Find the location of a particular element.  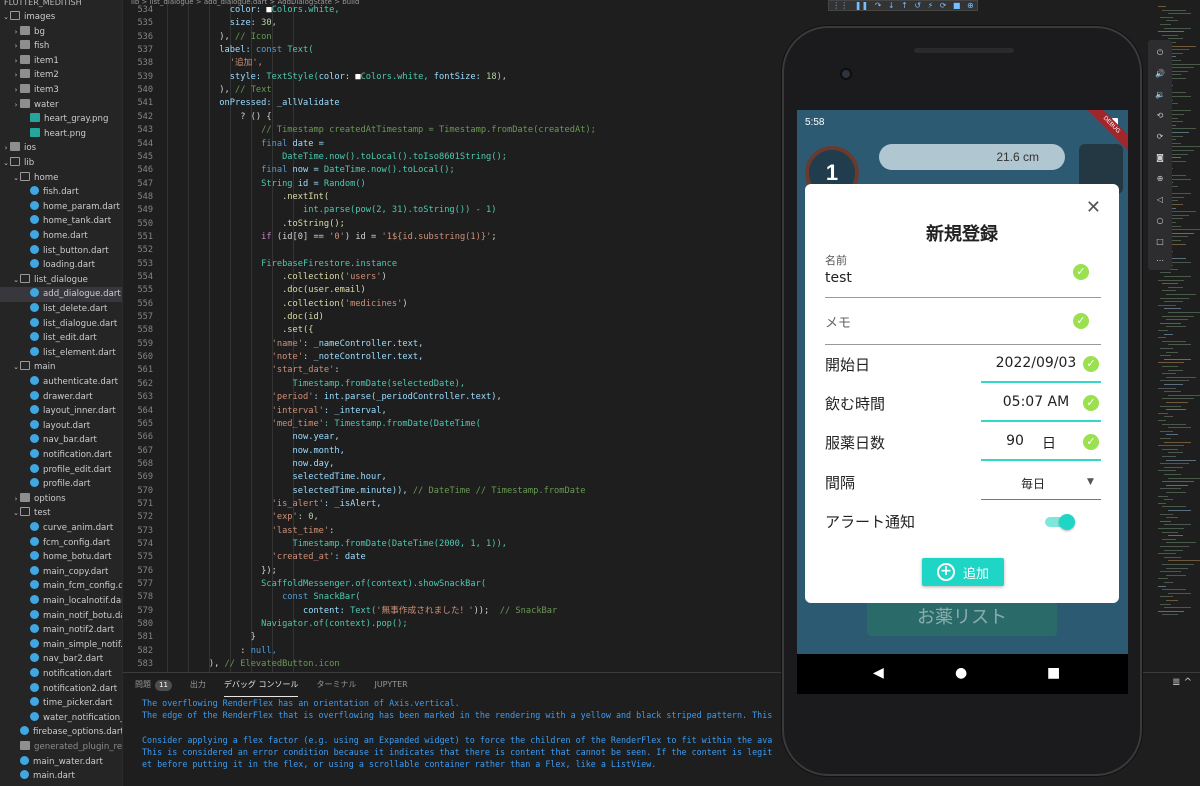

tree-item: ⌄ home is located at coordinates (61, 178).